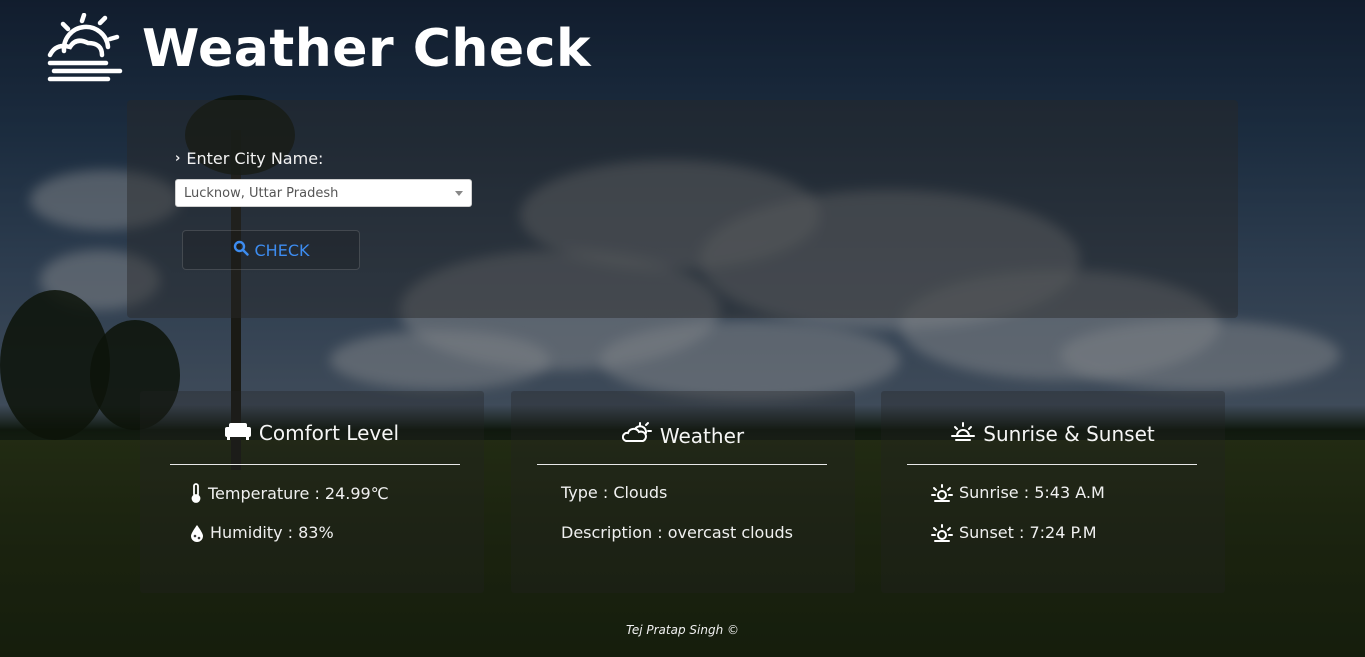 The image size is (1365, 657). I want to click on city-label-text: Enter City Name:, so click(255, 158).